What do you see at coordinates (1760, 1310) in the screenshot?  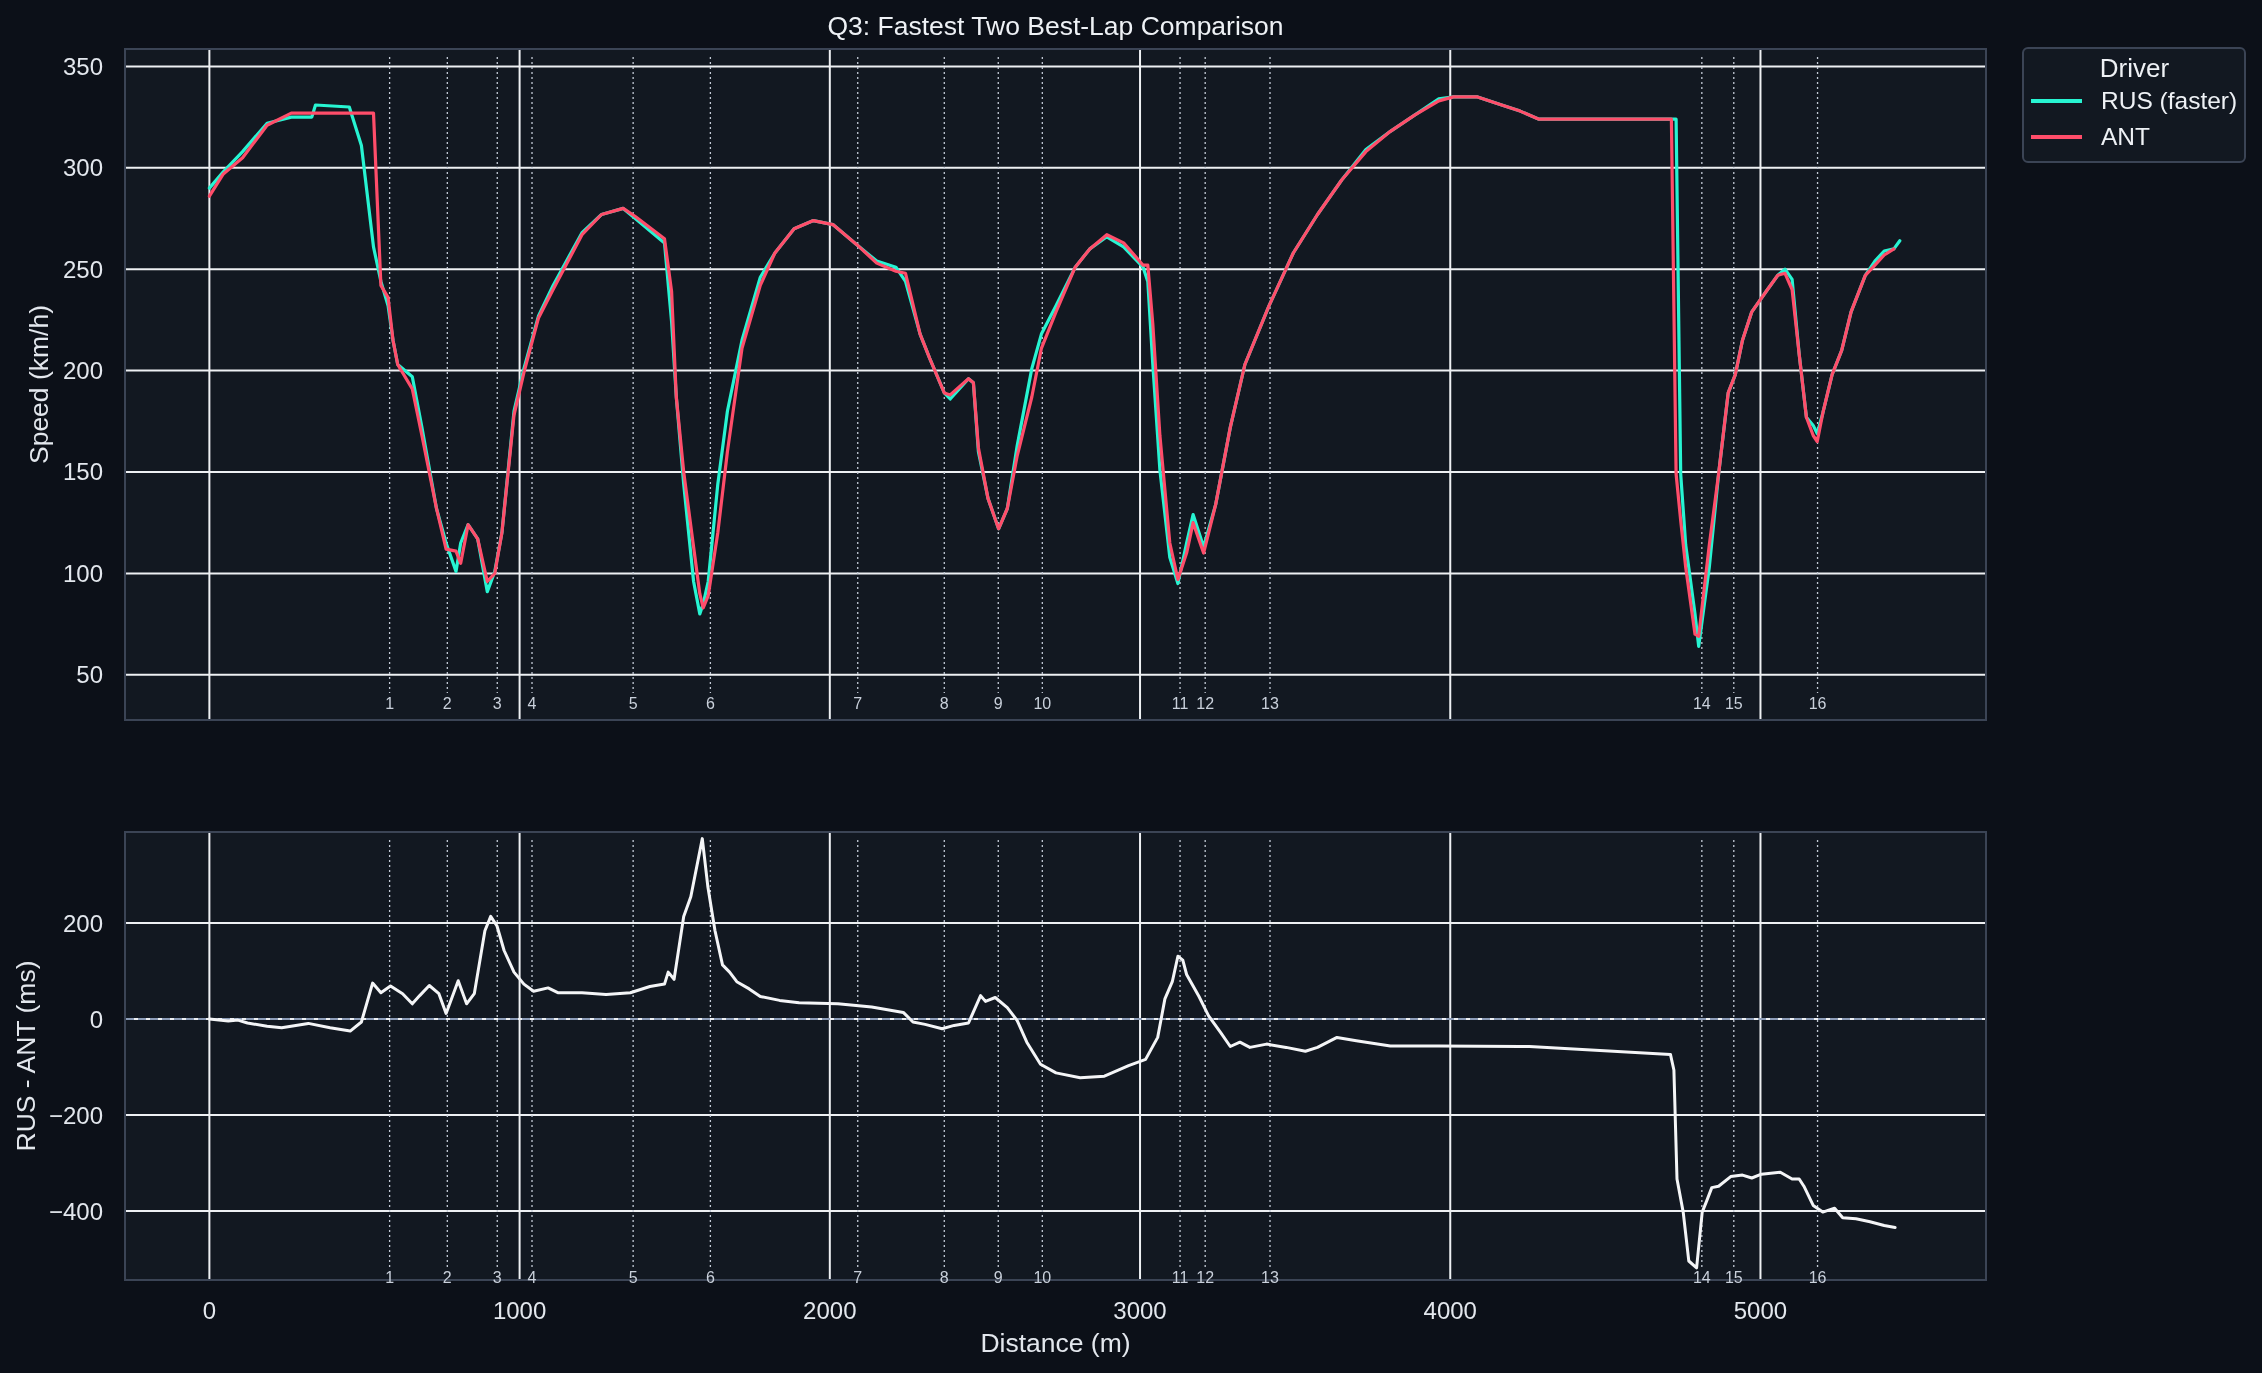 I see `x-tick-label: 5000` at bounding box center [1760, 1310].